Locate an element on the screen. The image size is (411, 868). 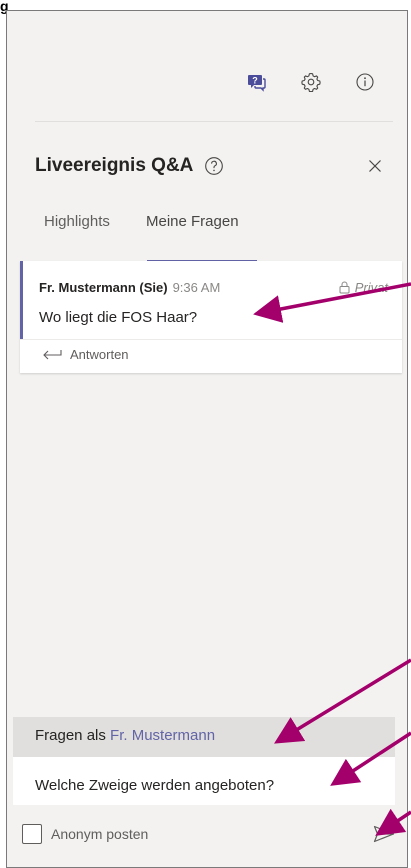
author-name: Fr. Mustermann (Sie) is located at coordinates (103, 287).